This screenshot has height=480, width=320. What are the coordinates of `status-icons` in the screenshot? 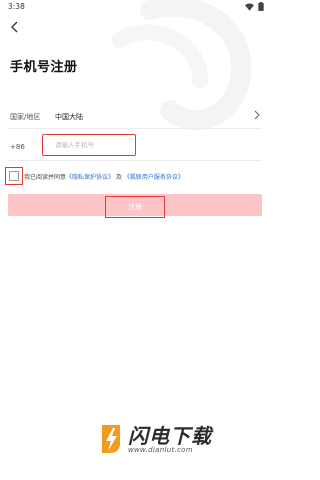 It's located at (254, 6).